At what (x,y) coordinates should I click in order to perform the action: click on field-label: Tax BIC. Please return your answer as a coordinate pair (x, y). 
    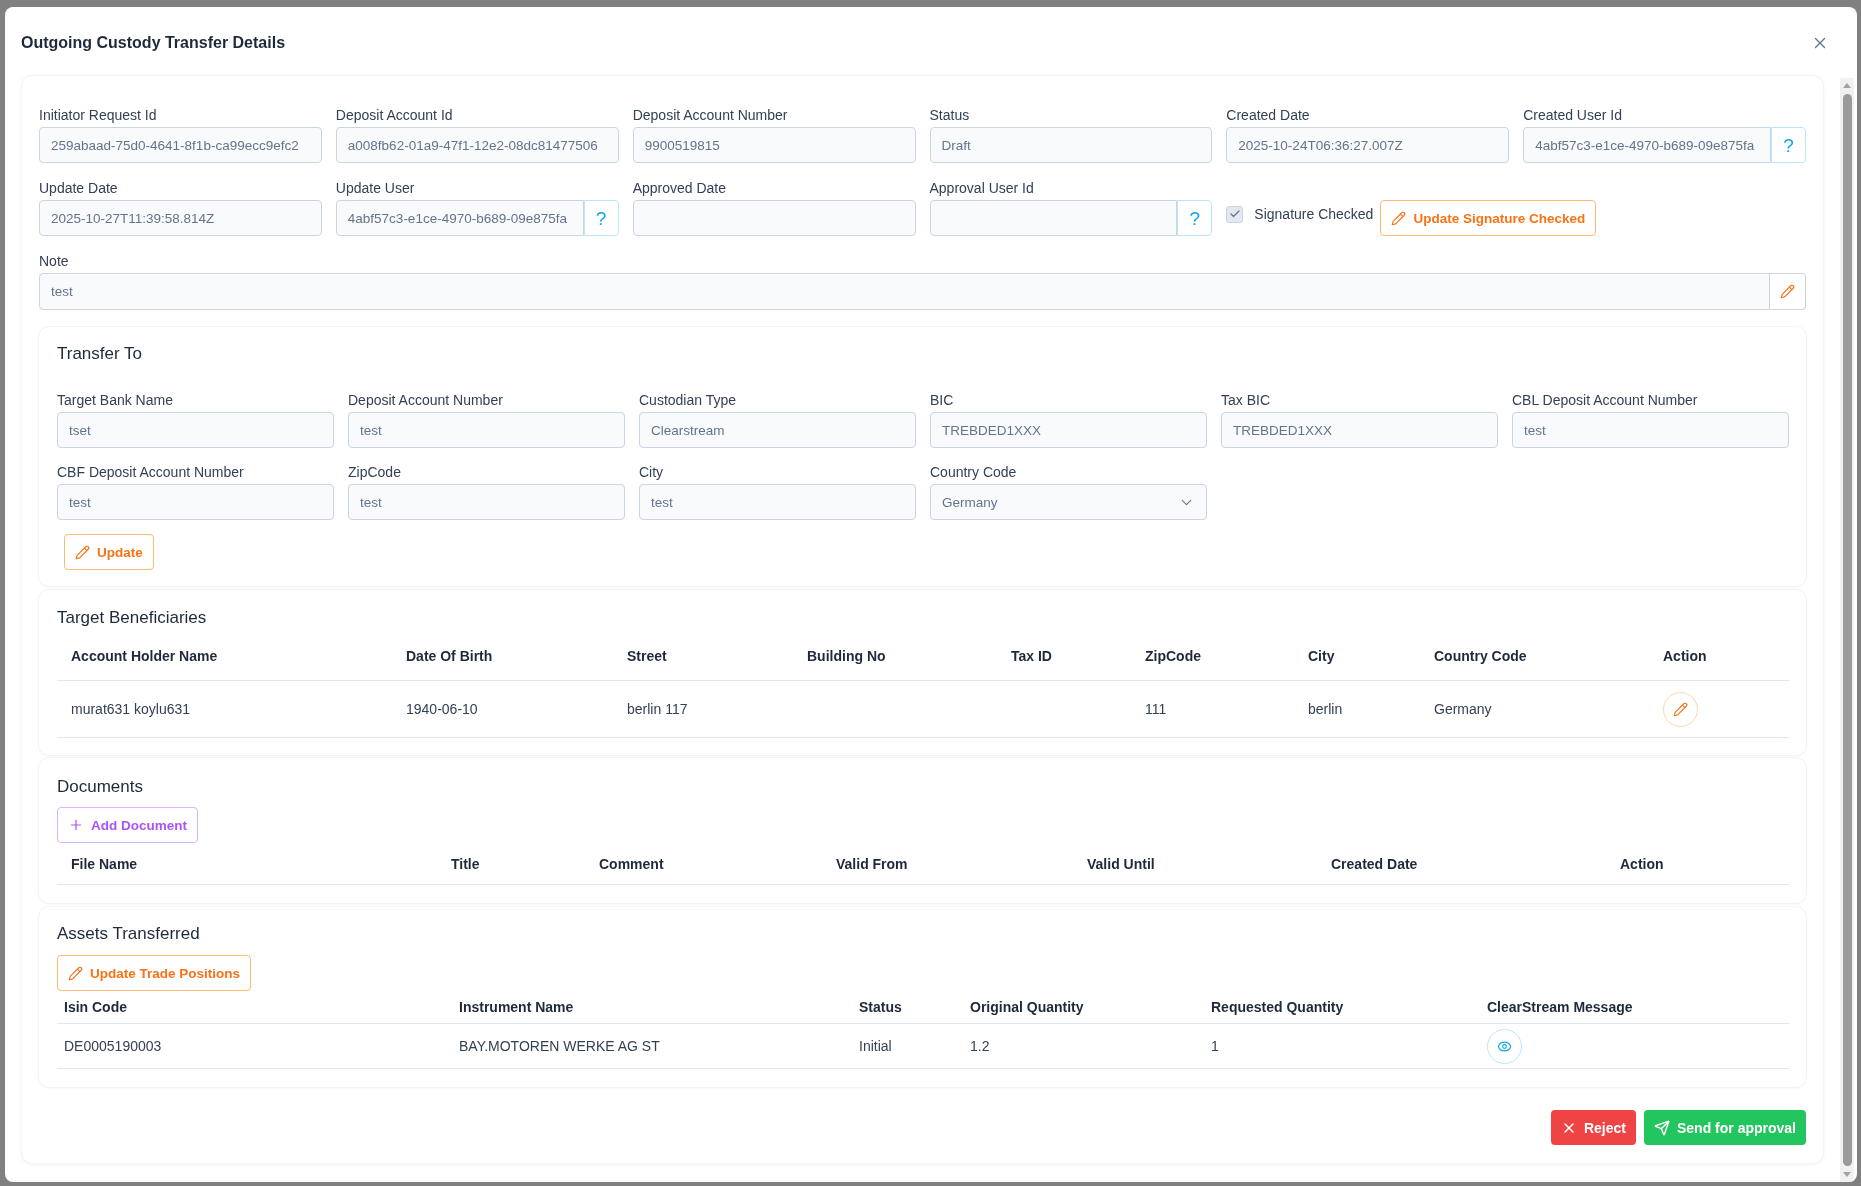
    Looking at the image, I should click on (1245, 400).